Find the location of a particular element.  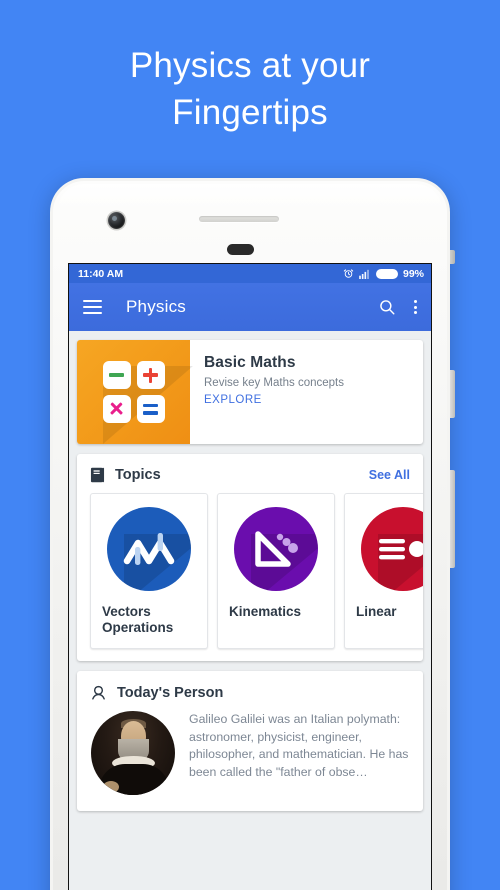

plus-operation-icon is located at coordinates (150, 375).